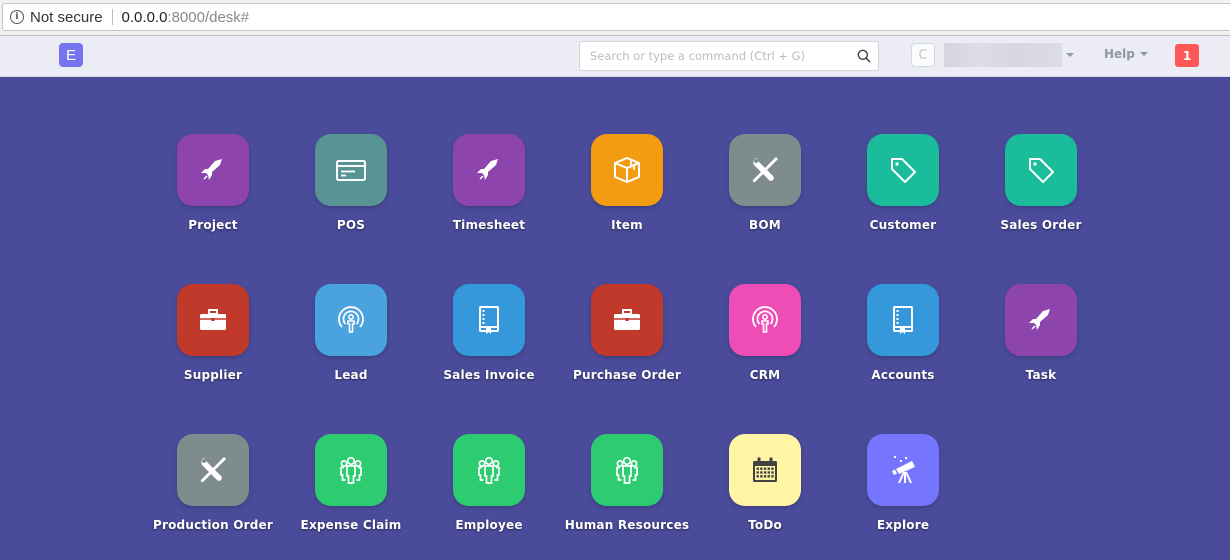 The image size is (1230, 560). I want to click on telescope-icon, so click(903, 470).